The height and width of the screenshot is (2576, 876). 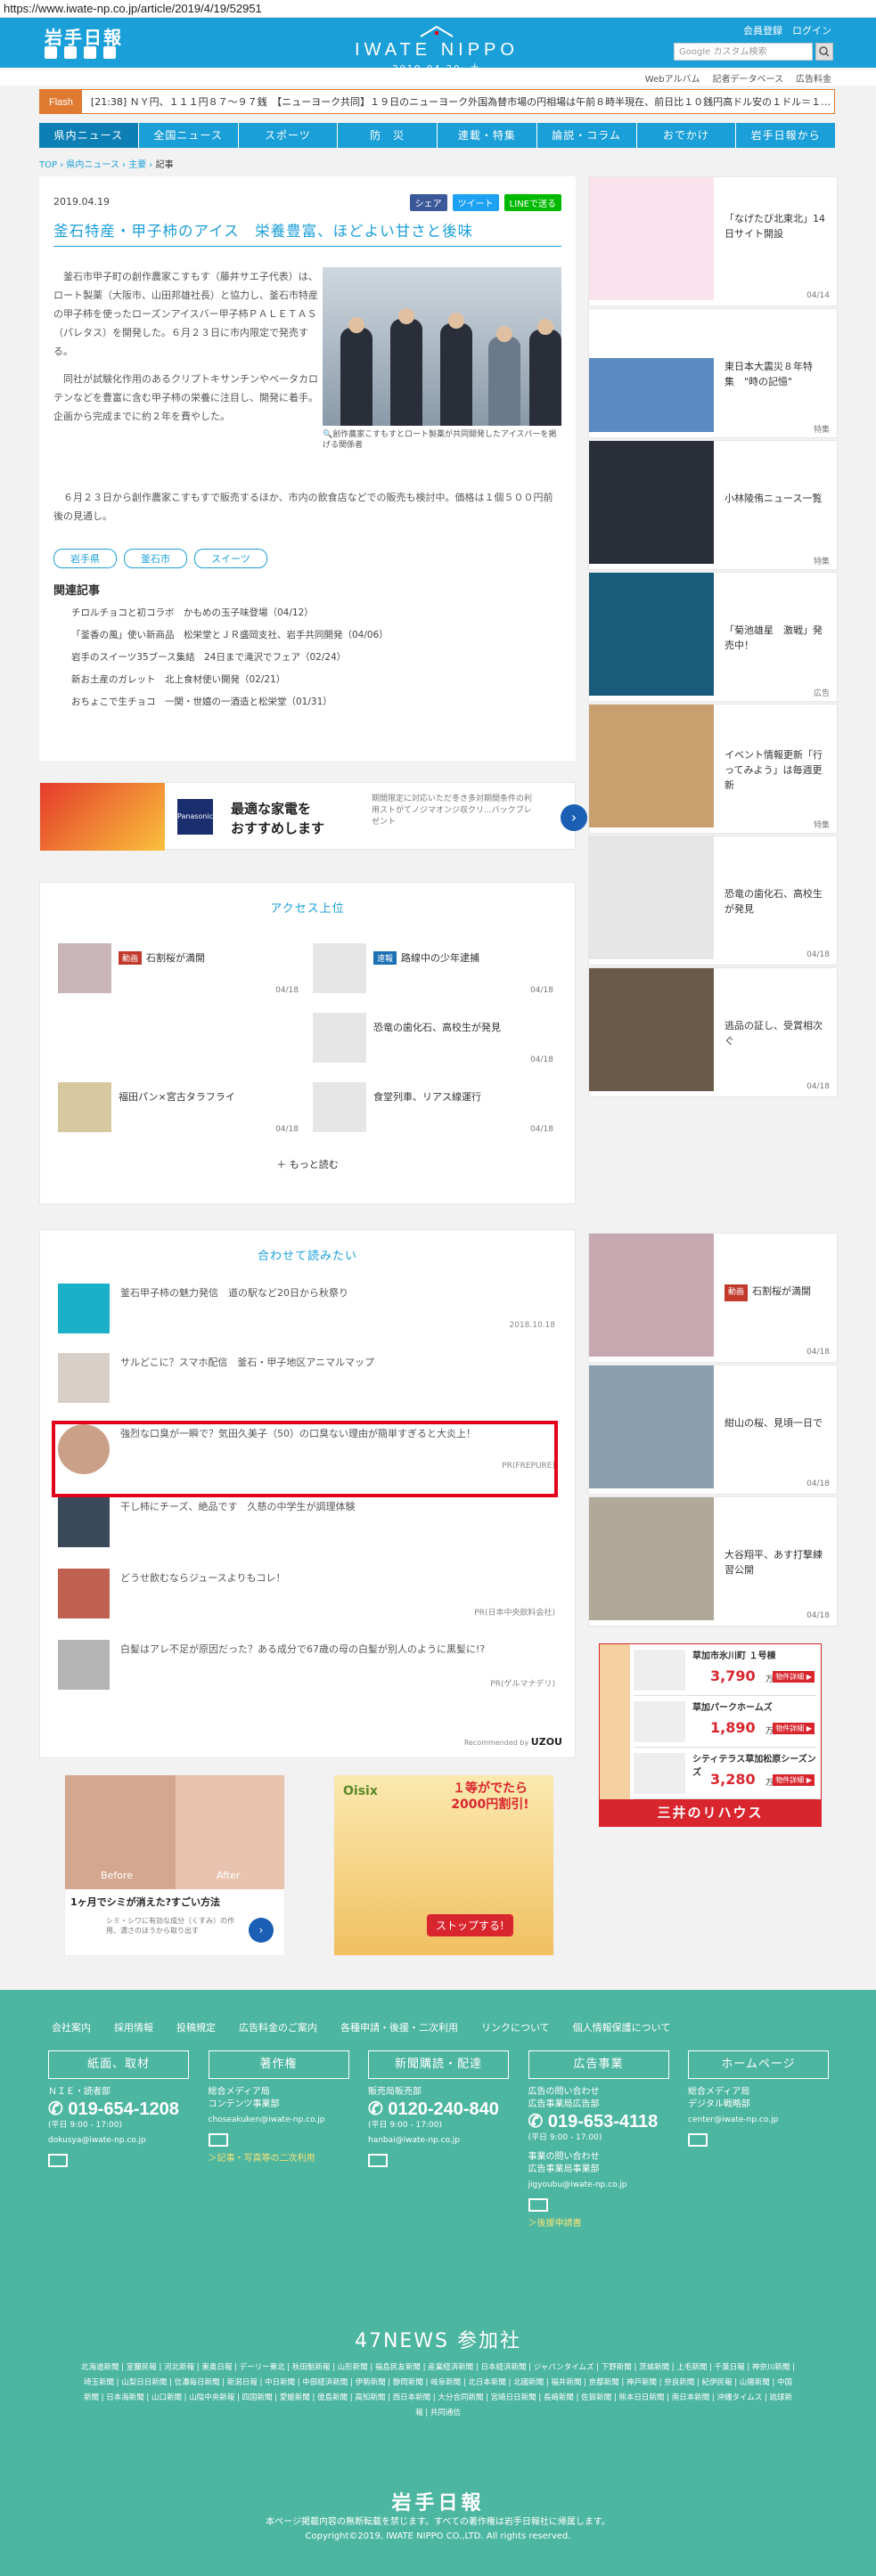 I want to click on nav-national-news: 全国ニュース, so click(x=189, y=135).